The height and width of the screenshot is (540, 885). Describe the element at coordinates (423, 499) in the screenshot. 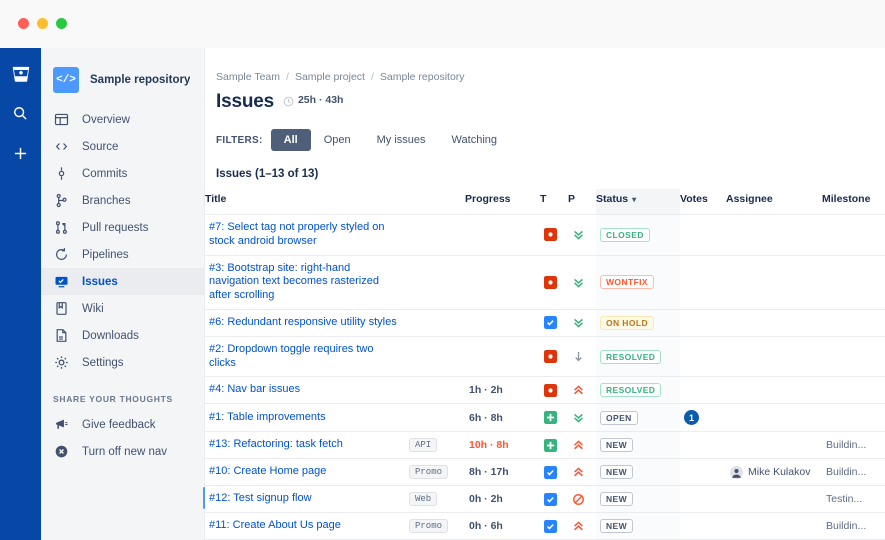

I see `issue-tag-pill: Web` at that location.